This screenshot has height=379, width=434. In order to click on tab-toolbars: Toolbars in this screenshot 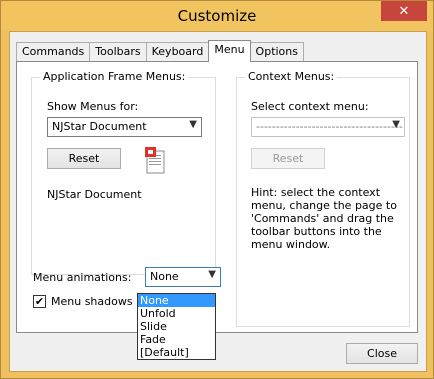, I will do `click(118, 52)`.